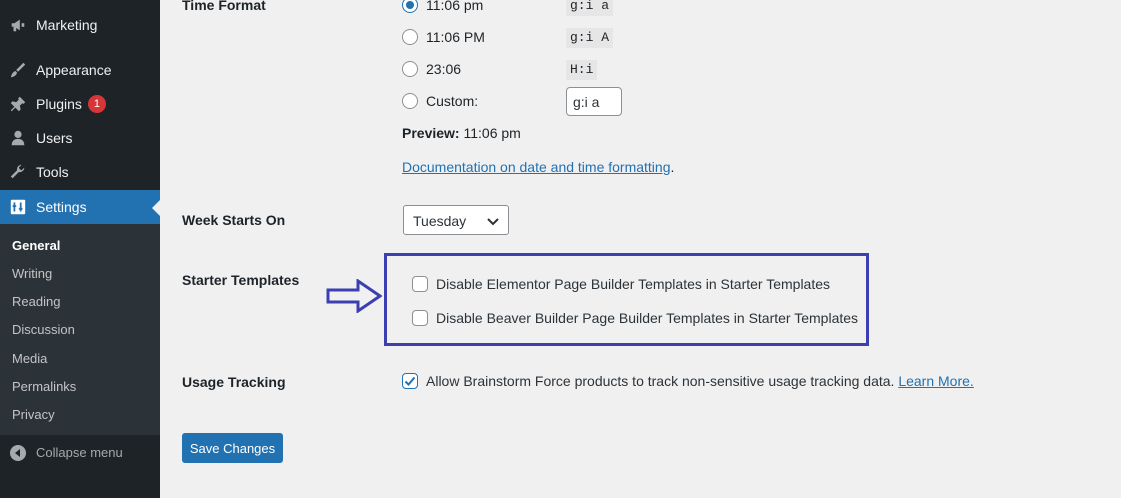 This screenshot has width=1121, height=498. Describe the element at coordinates (80, 138) in the screenshot. I see `menu-item-users: Users` at that location.